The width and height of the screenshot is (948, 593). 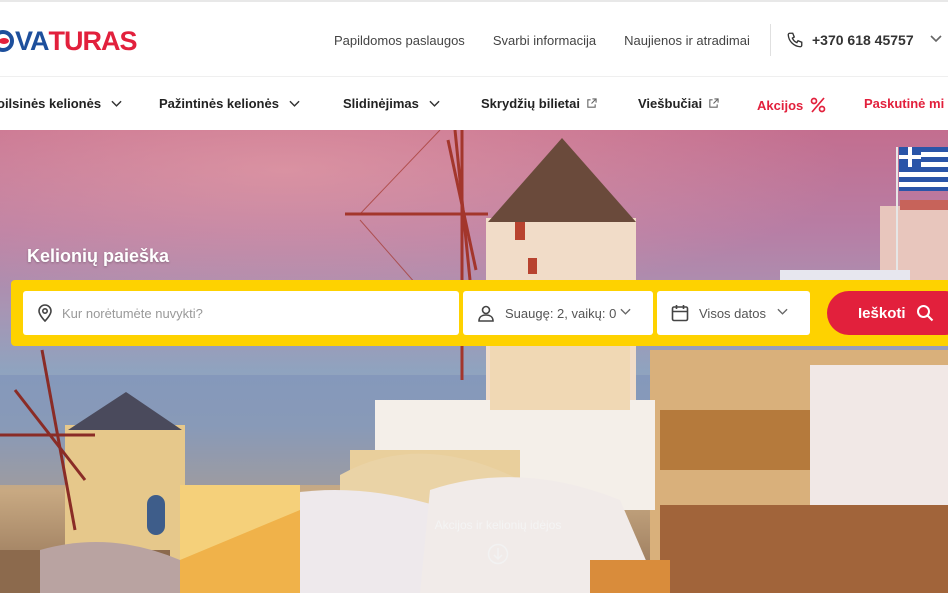 I want to click on nav-item-hotels: Viešbučiai, so click(x=678, y=103).